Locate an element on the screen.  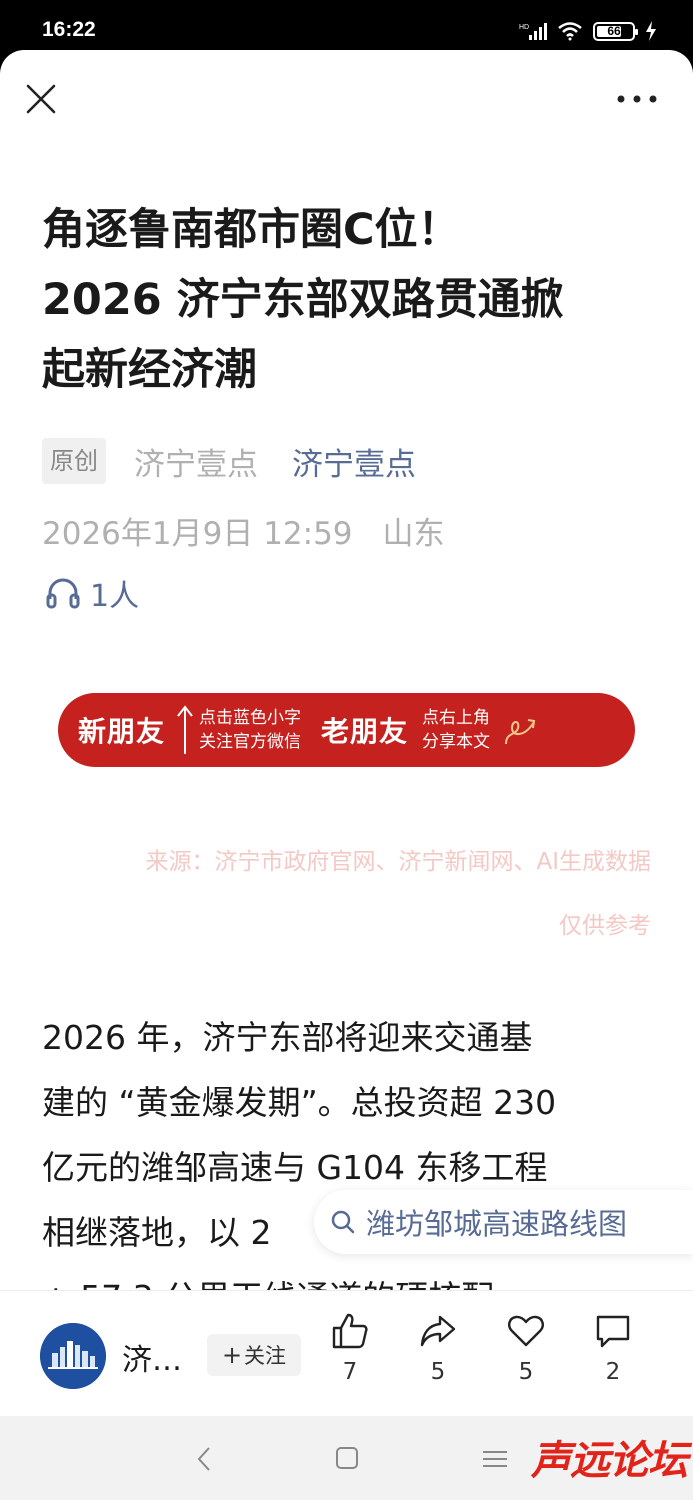
source-note-2: 仅供参考 is located at coordinates (605, 926).